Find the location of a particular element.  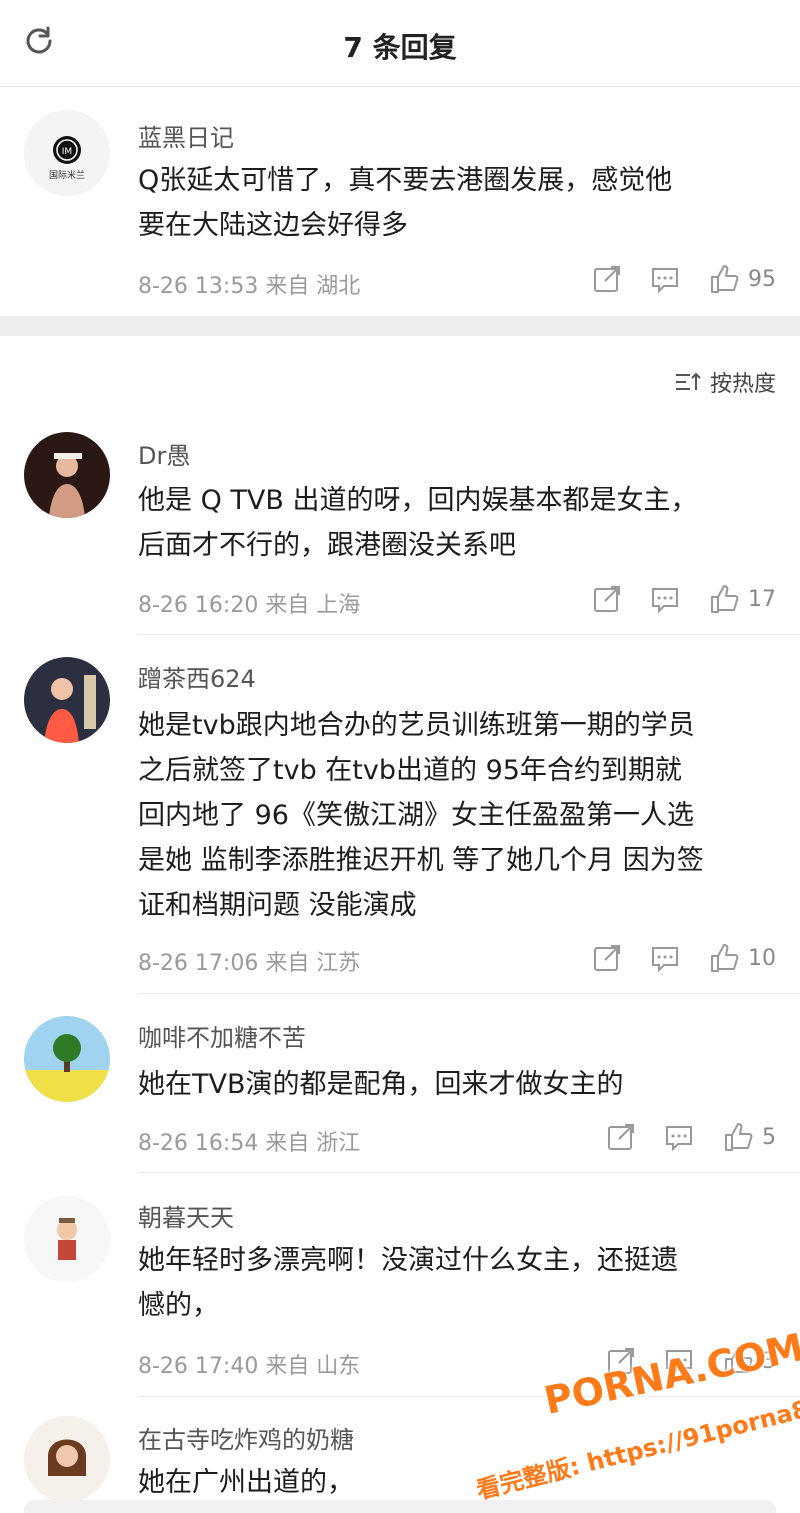

comment-actions: 17 is located at coordinates (670, 599).